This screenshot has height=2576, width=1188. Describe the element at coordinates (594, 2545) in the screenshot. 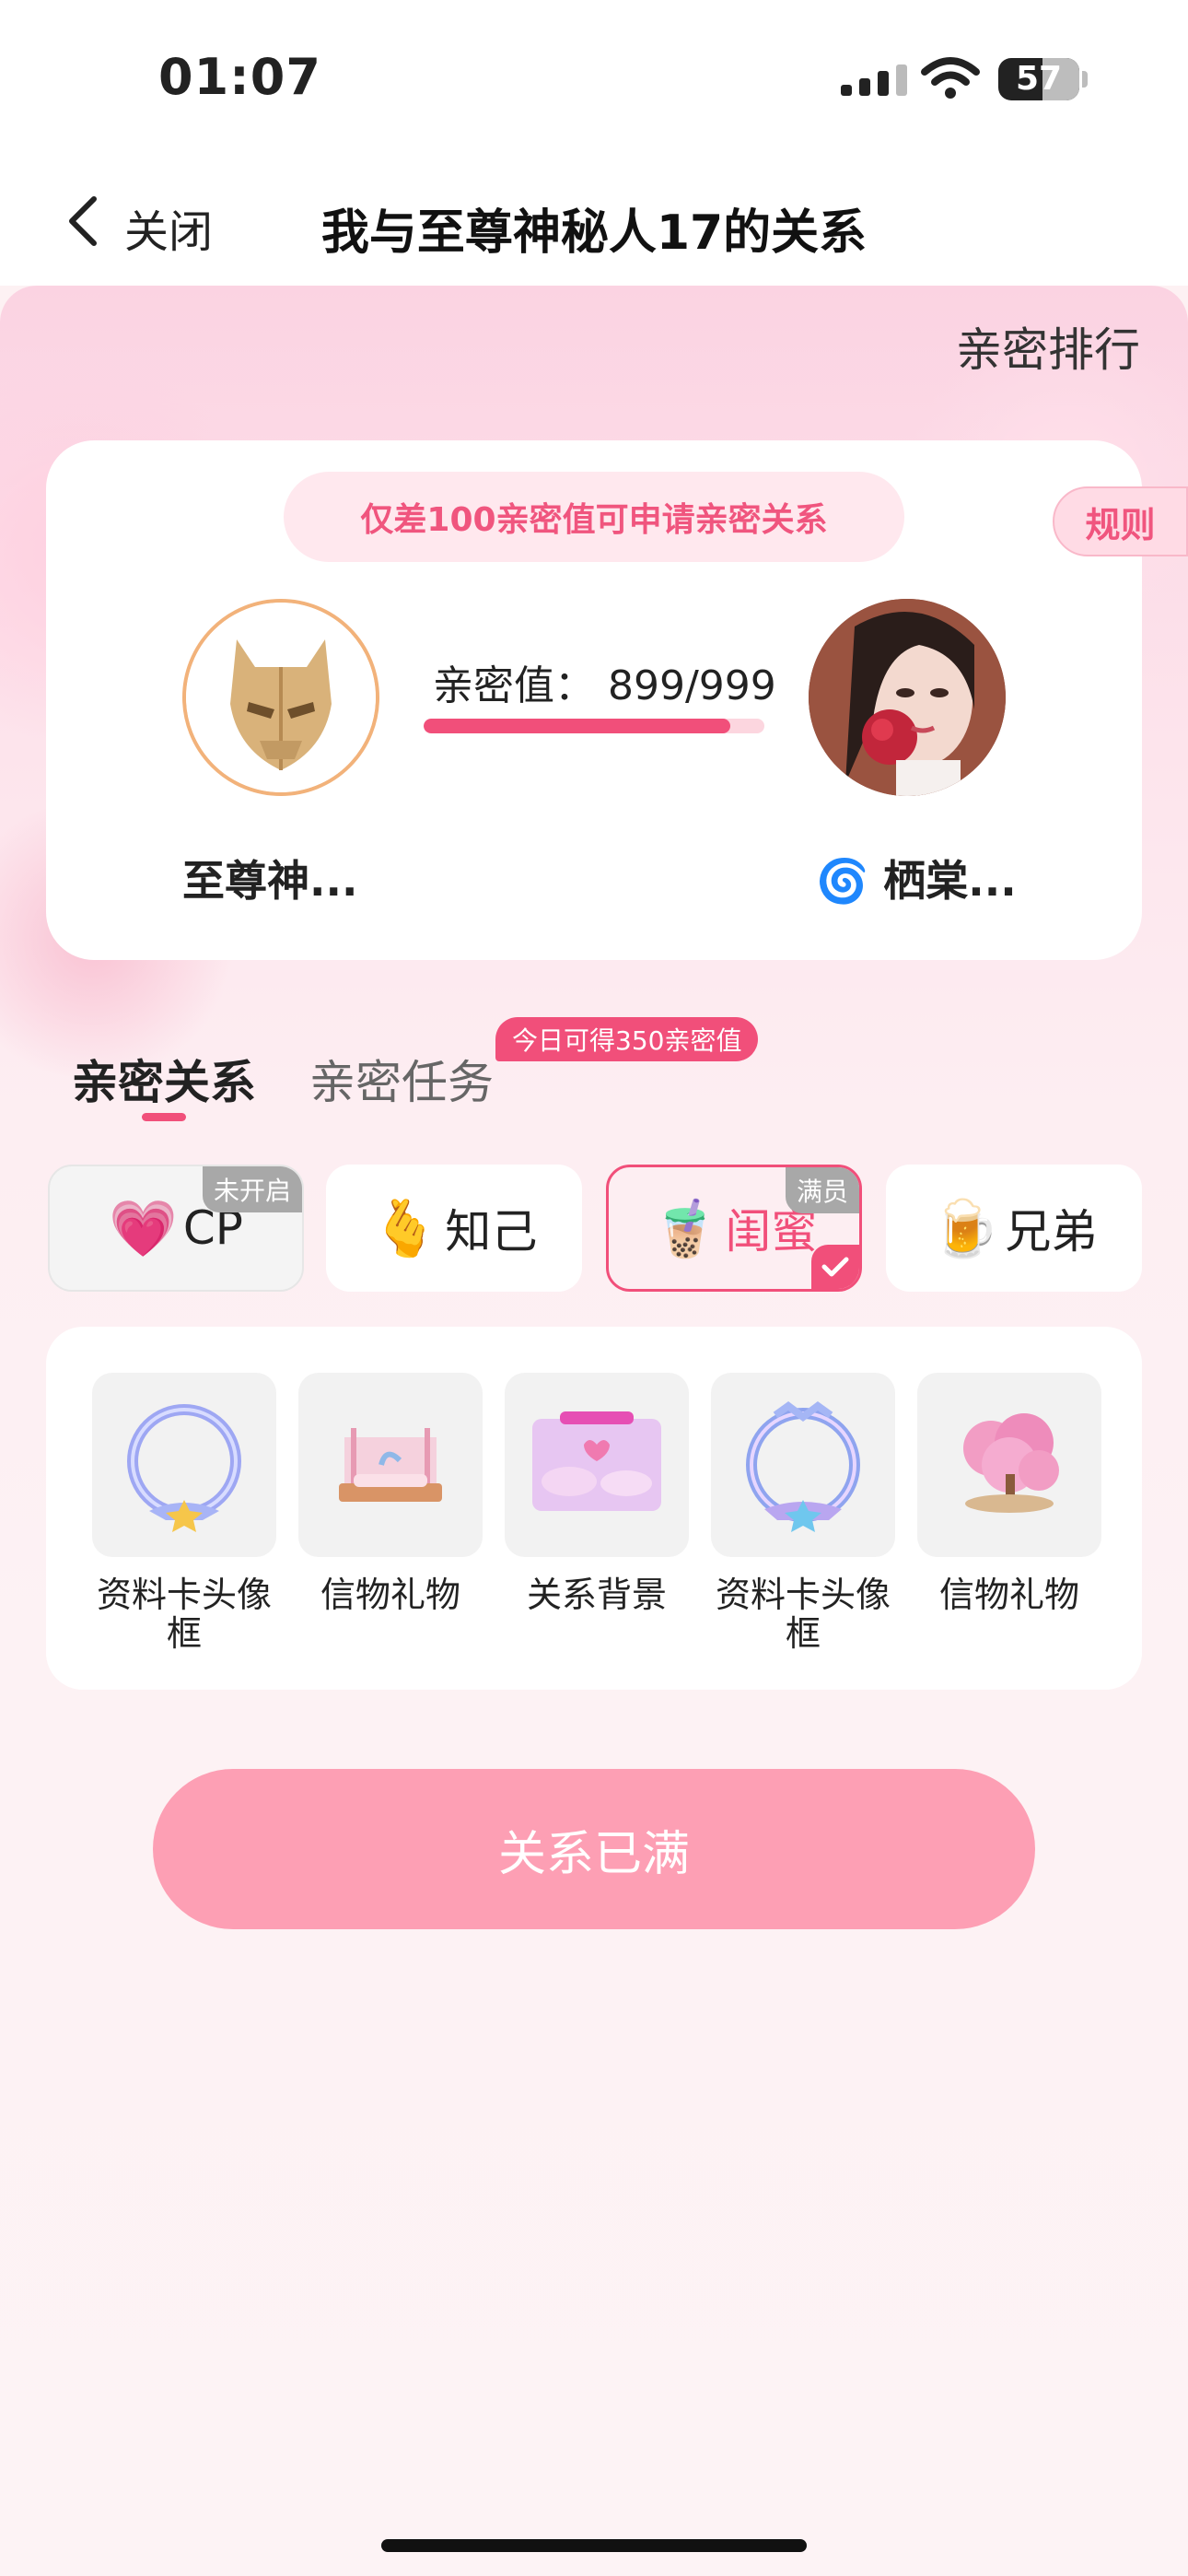

I see `home-indicator` at that location.